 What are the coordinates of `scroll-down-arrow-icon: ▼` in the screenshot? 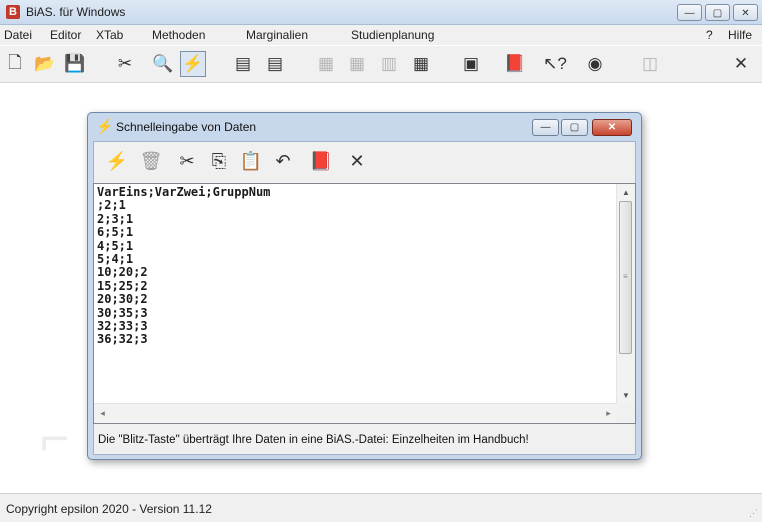 It's located at (626, 395).